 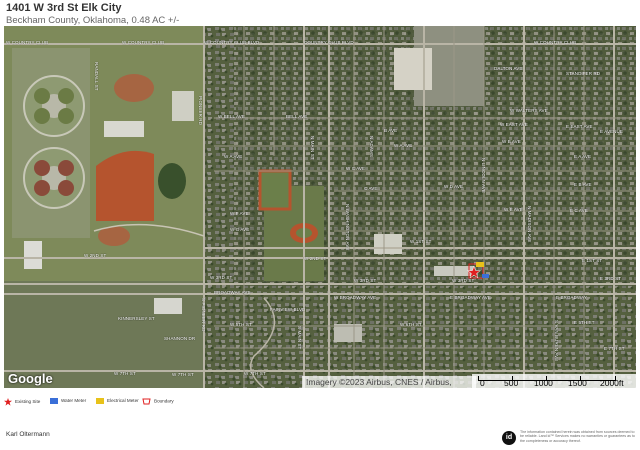 What do you see at coordinates (28, 434) in the screenshot?
I see `agent-name: Karl Oltermann` at bounding box center [28, 434].